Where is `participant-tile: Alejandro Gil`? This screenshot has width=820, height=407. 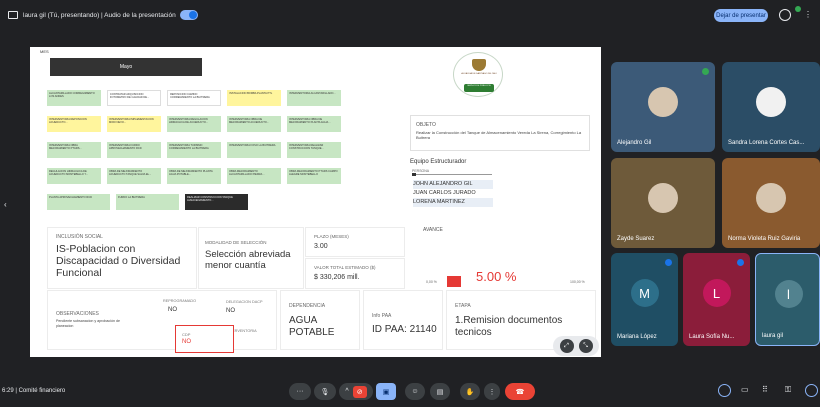 participant-tile: Alejandro Gil is located at coordinates (663, 107).